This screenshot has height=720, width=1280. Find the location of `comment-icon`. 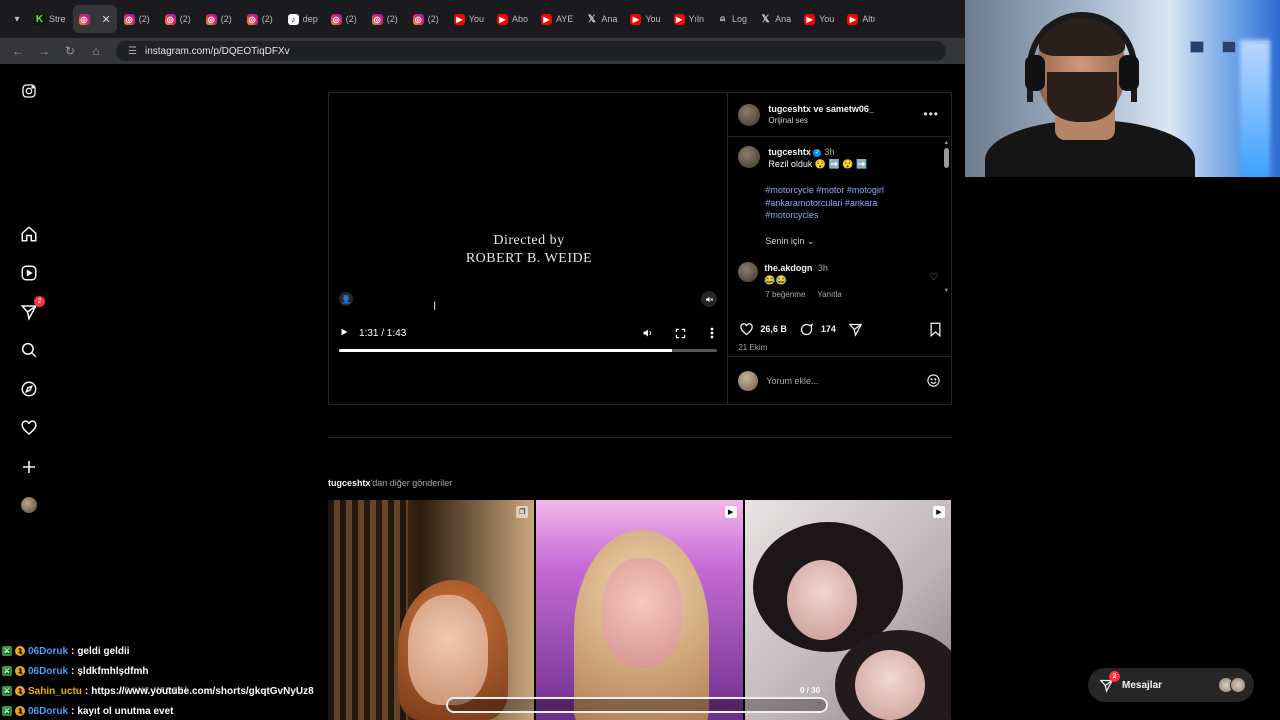

comment-icon is located at coordinates (807, 329).